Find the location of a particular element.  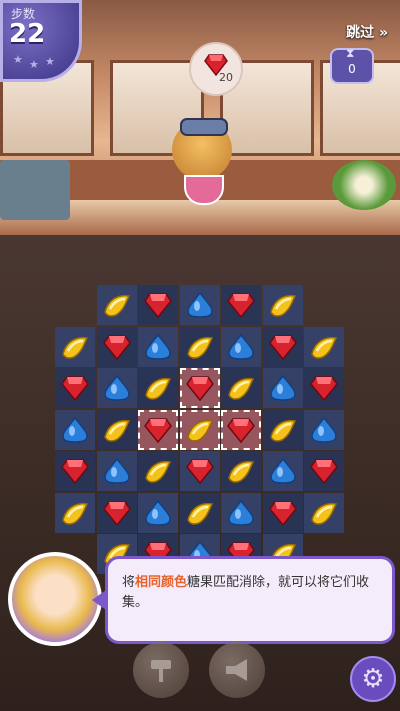

tutorial-text: 将相同颜色糖果匹配消除，就可以将它们收集。 is located at coordinates (251, 593).